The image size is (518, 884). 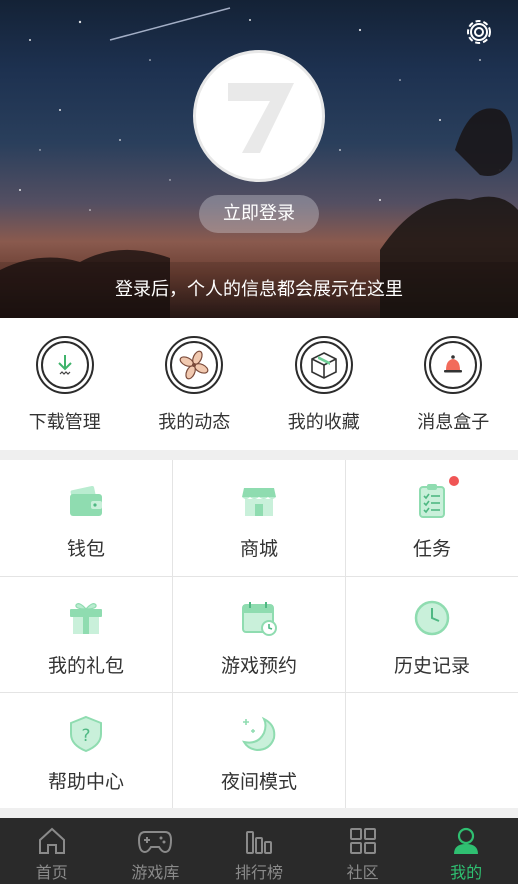 I want to click on logo-7-icon, so click(x=261, y=118).